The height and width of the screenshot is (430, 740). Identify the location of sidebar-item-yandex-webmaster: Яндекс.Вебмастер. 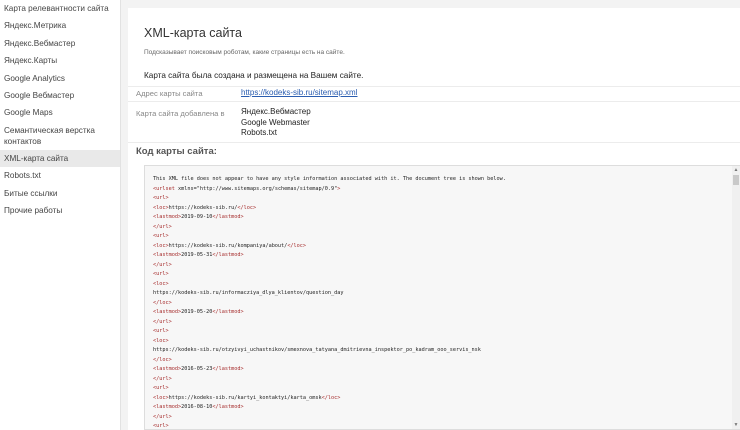
(60, 43).